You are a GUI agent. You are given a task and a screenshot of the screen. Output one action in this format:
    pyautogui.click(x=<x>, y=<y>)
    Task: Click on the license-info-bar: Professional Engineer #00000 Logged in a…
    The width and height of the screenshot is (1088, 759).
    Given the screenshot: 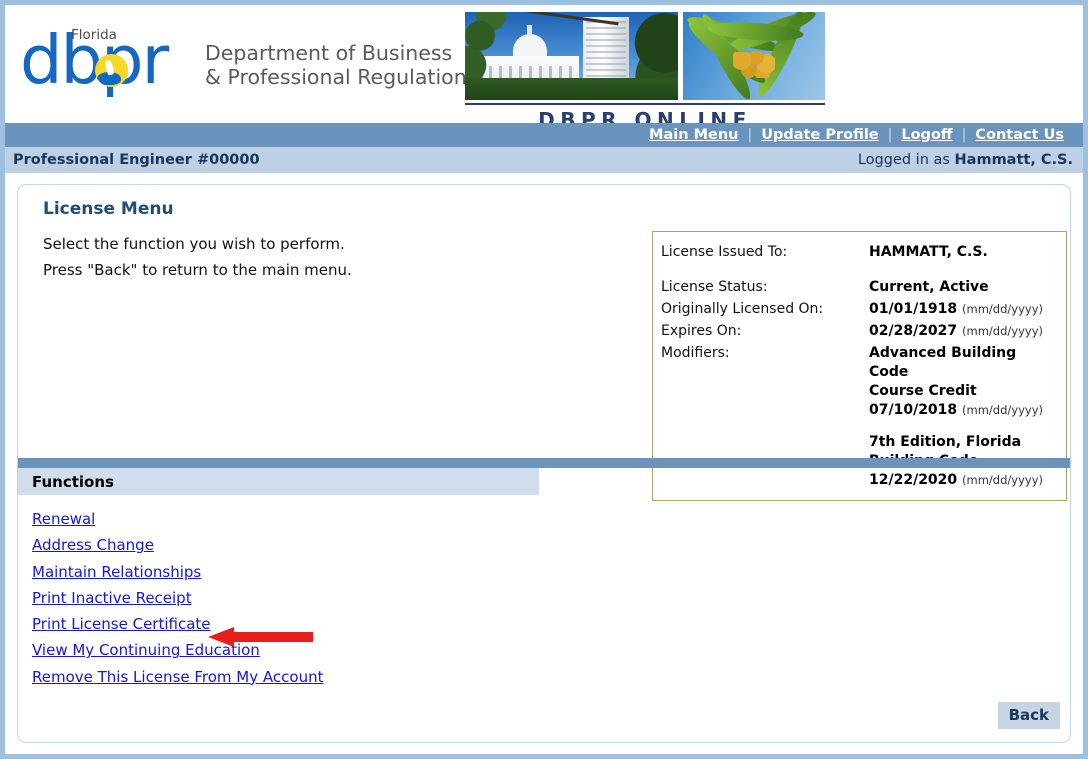 What is the action you would take?
    pyautogui.click(x=544, y=160)
    